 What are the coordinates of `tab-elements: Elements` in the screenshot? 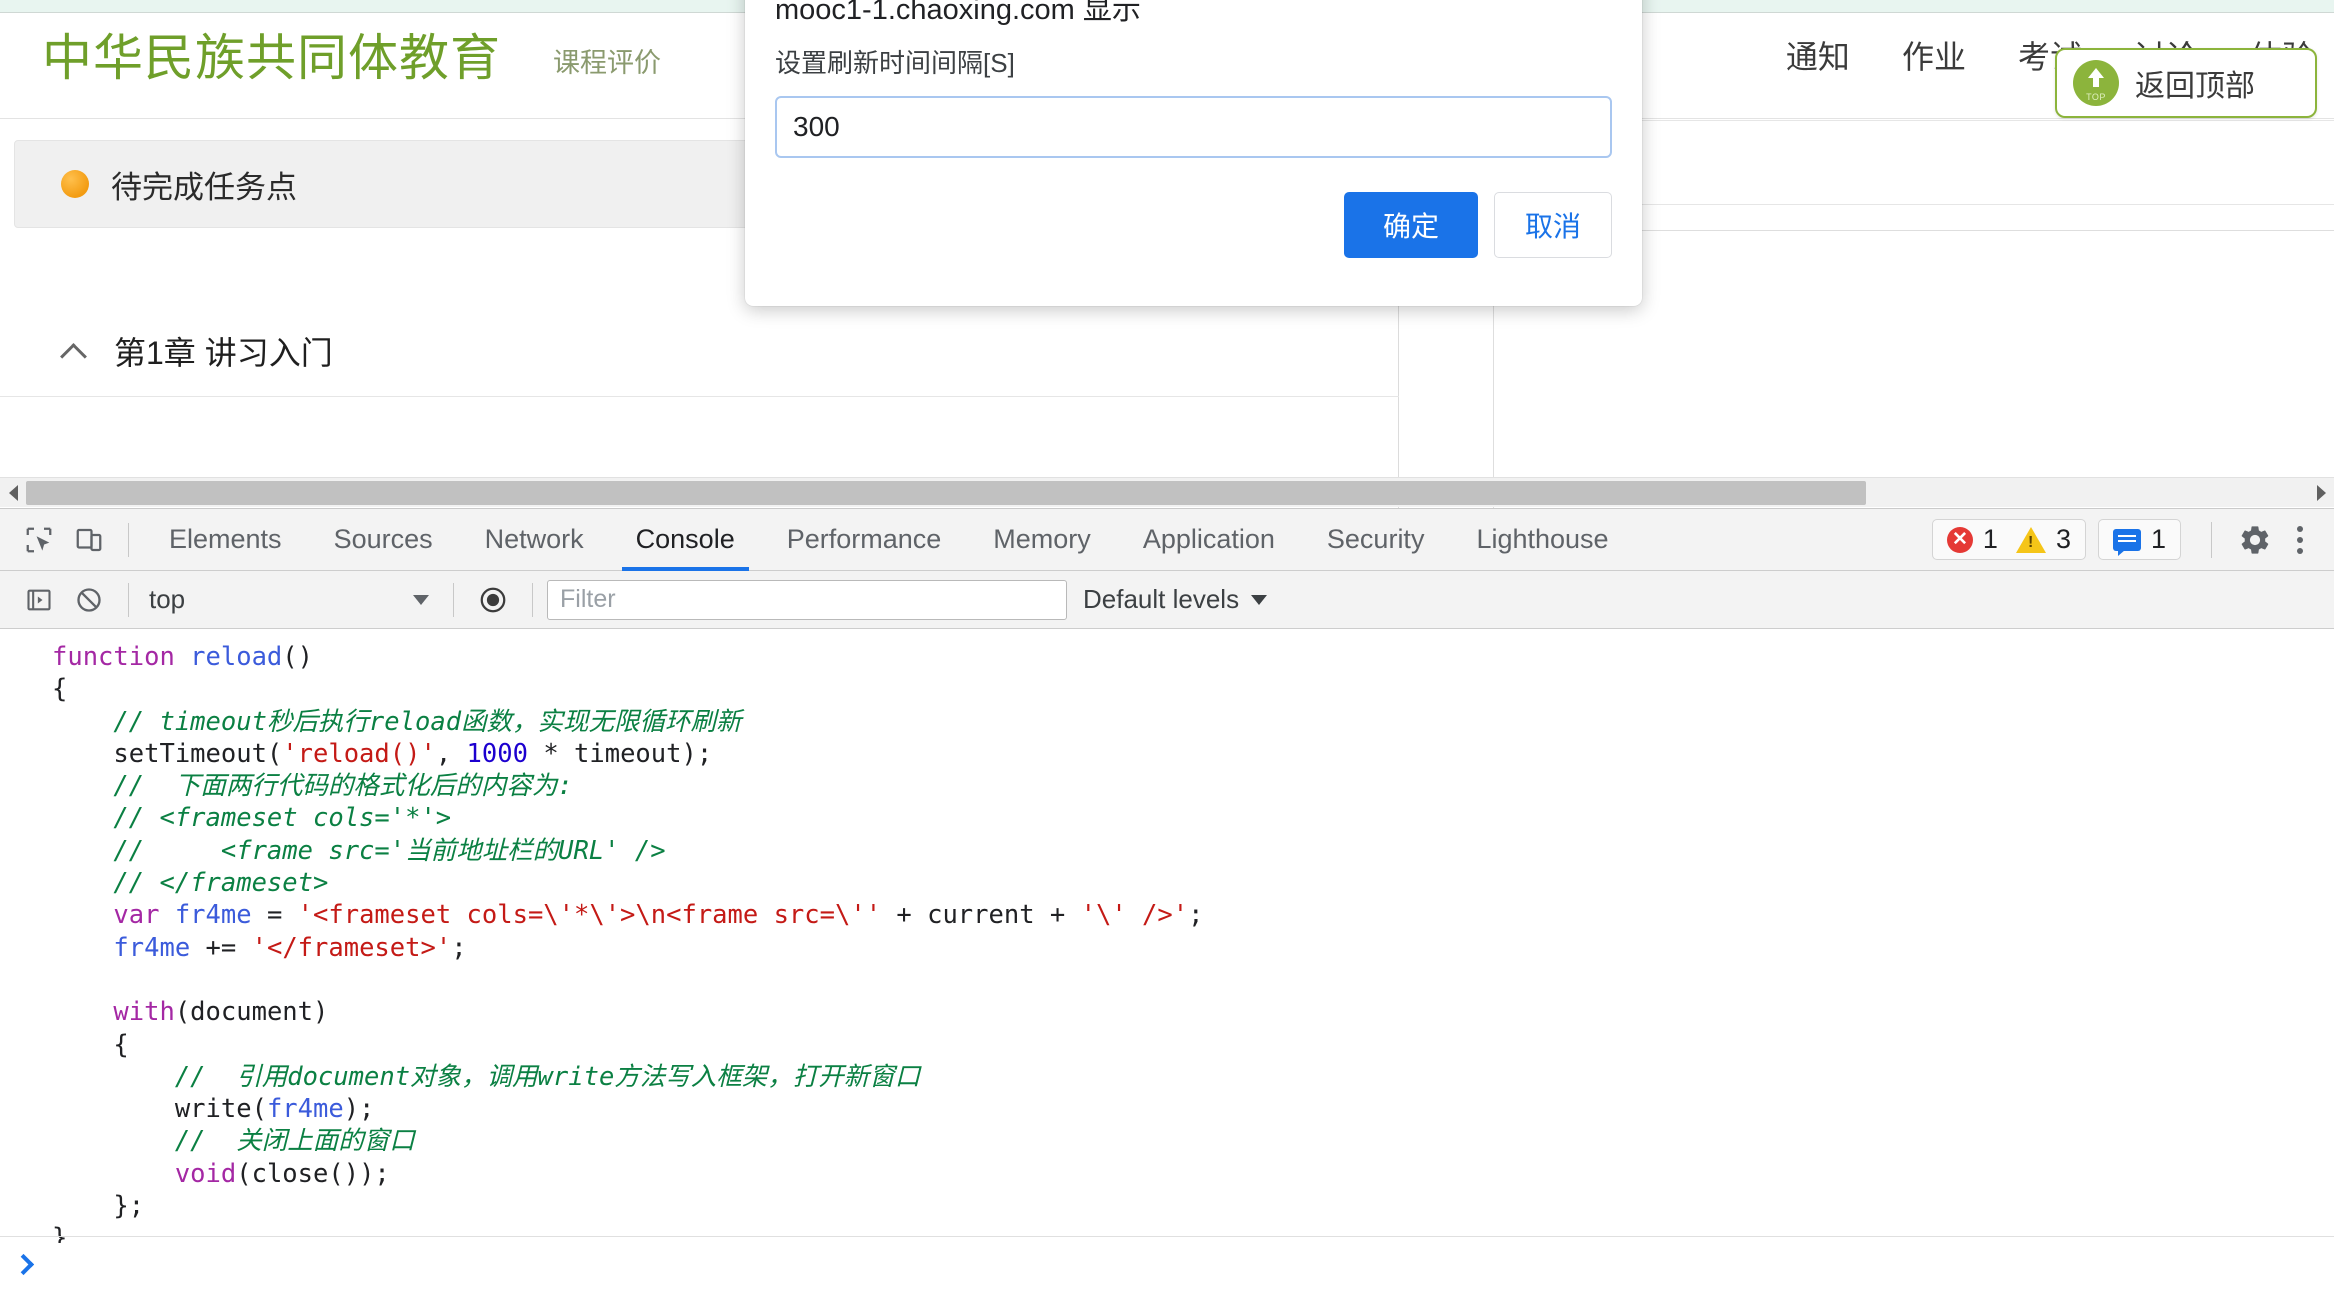 It's located at (225, 540).